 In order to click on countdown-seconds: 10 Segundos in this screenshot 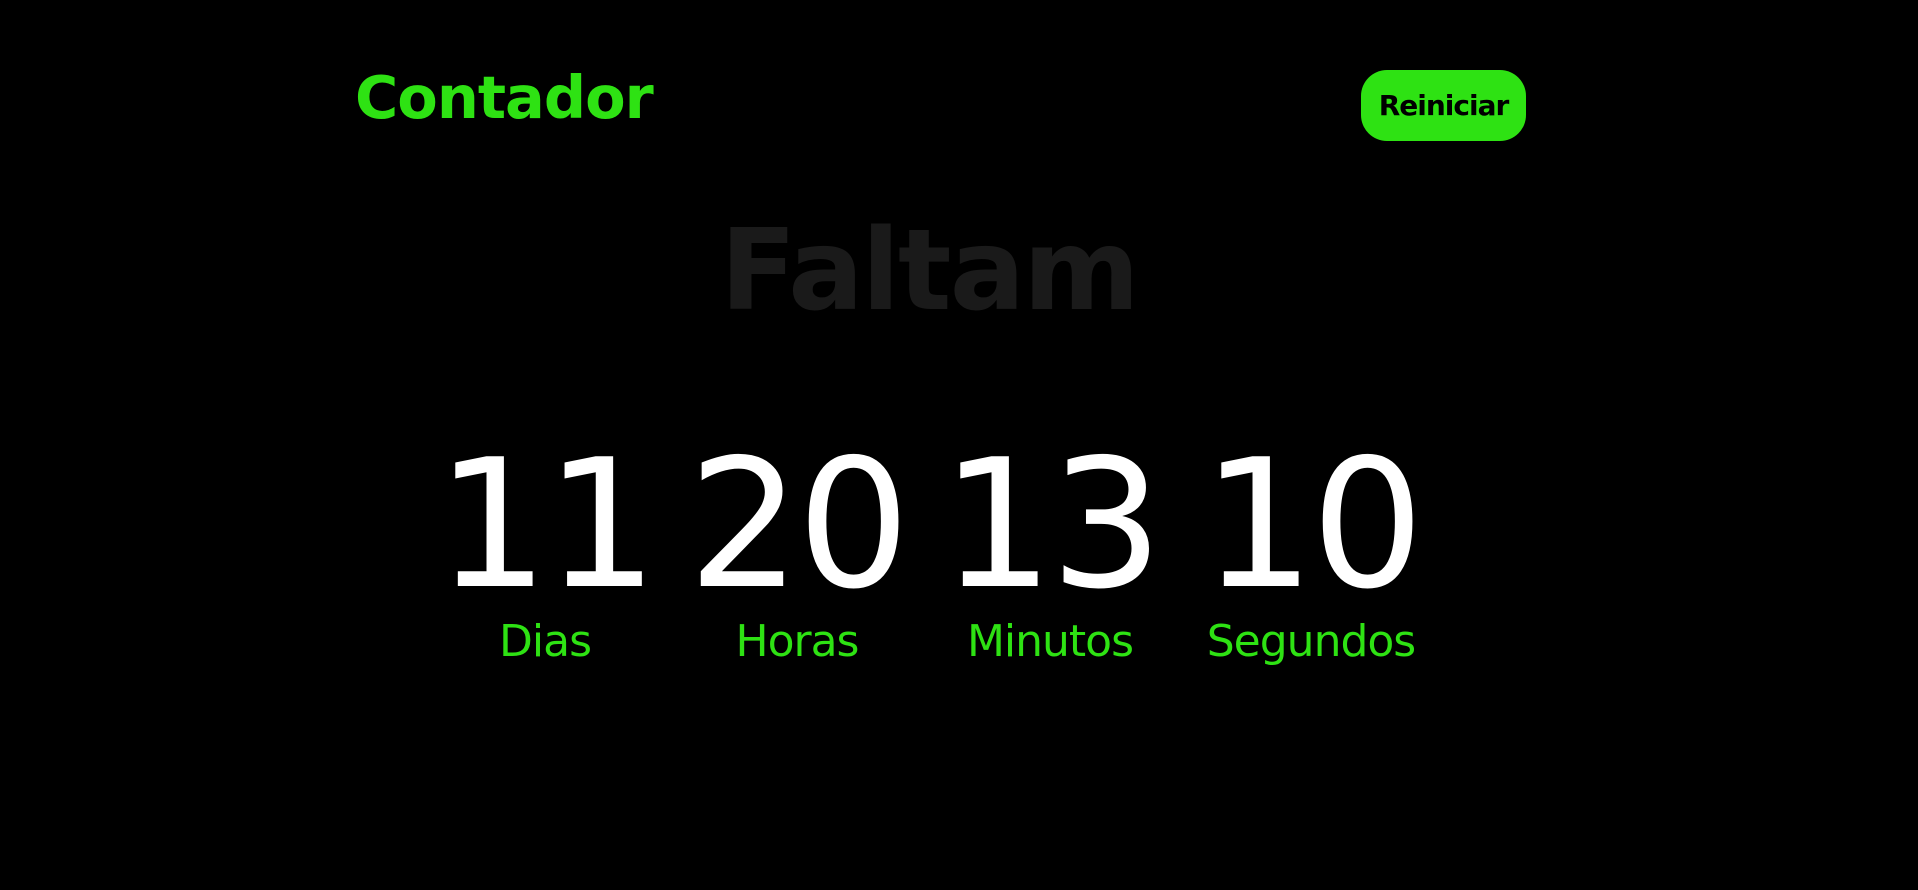, I will do `click(1311, 545)`.